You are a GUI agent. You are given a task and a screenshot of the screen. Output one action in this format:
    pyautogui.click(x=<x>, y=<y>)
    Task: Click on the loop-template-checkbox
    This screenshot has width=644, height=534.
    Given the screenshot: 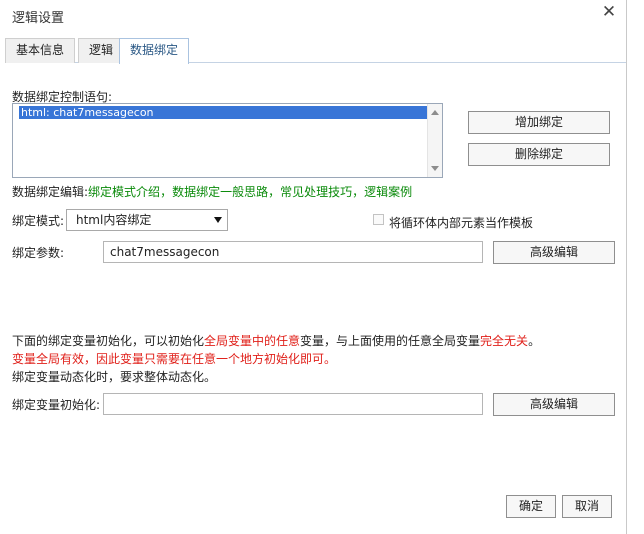 What is the action you would take?
    pyautogui.click(x=378, y=219)
    